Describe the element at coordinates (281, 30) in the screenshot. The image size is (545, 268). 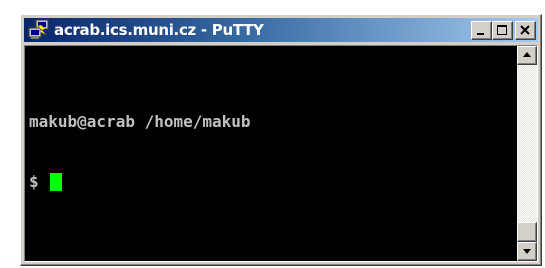
I see `title-bar: acrab.ics.muni.cz - PuTTY` at that location.